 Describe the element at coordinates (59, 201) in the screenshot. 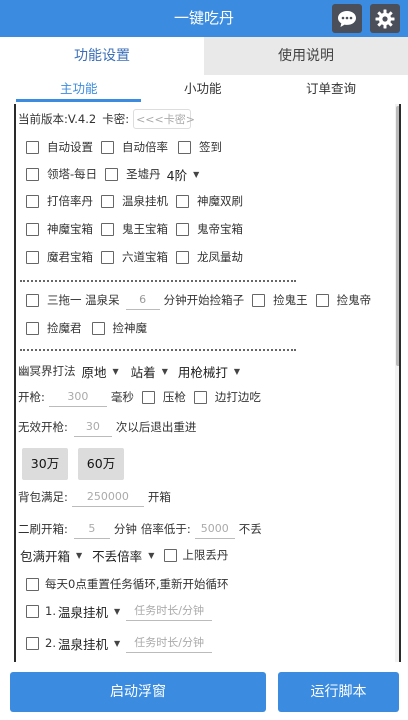

I see `multiplier-pill-checkbox: 打倍率丹` at that location.